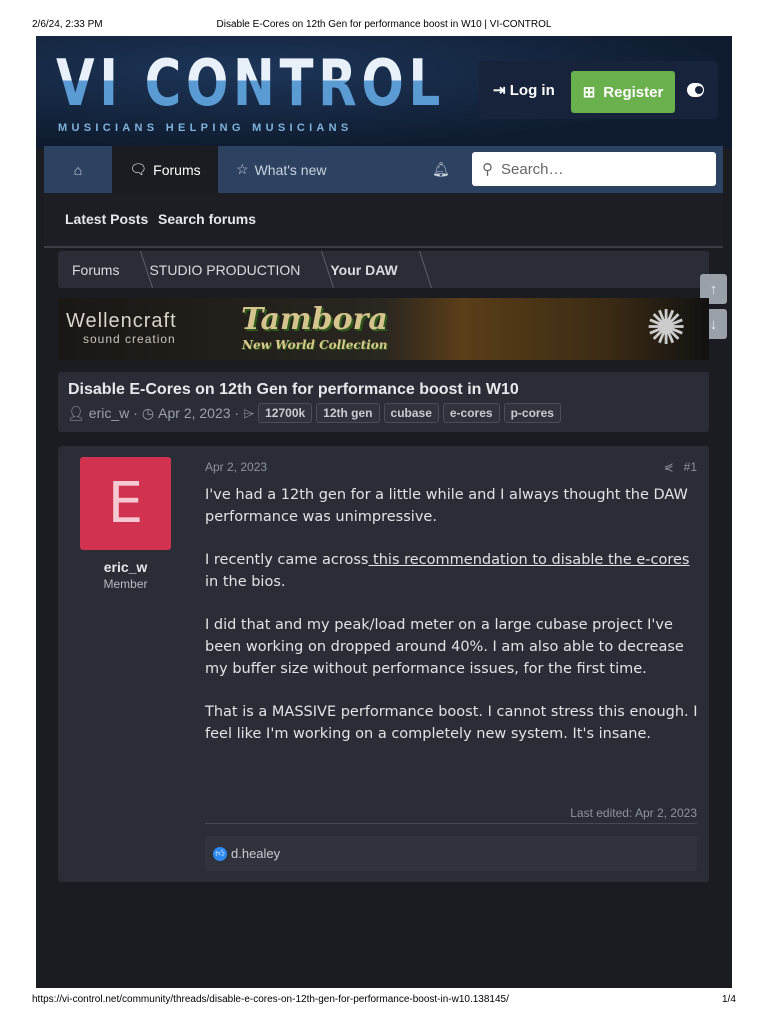 This screenshot has width=768, height=1024. What do you see at coordinates (76, 412) in the screenshot?
I see `user-icon: 👤︎` at bounding box center [76, 412].